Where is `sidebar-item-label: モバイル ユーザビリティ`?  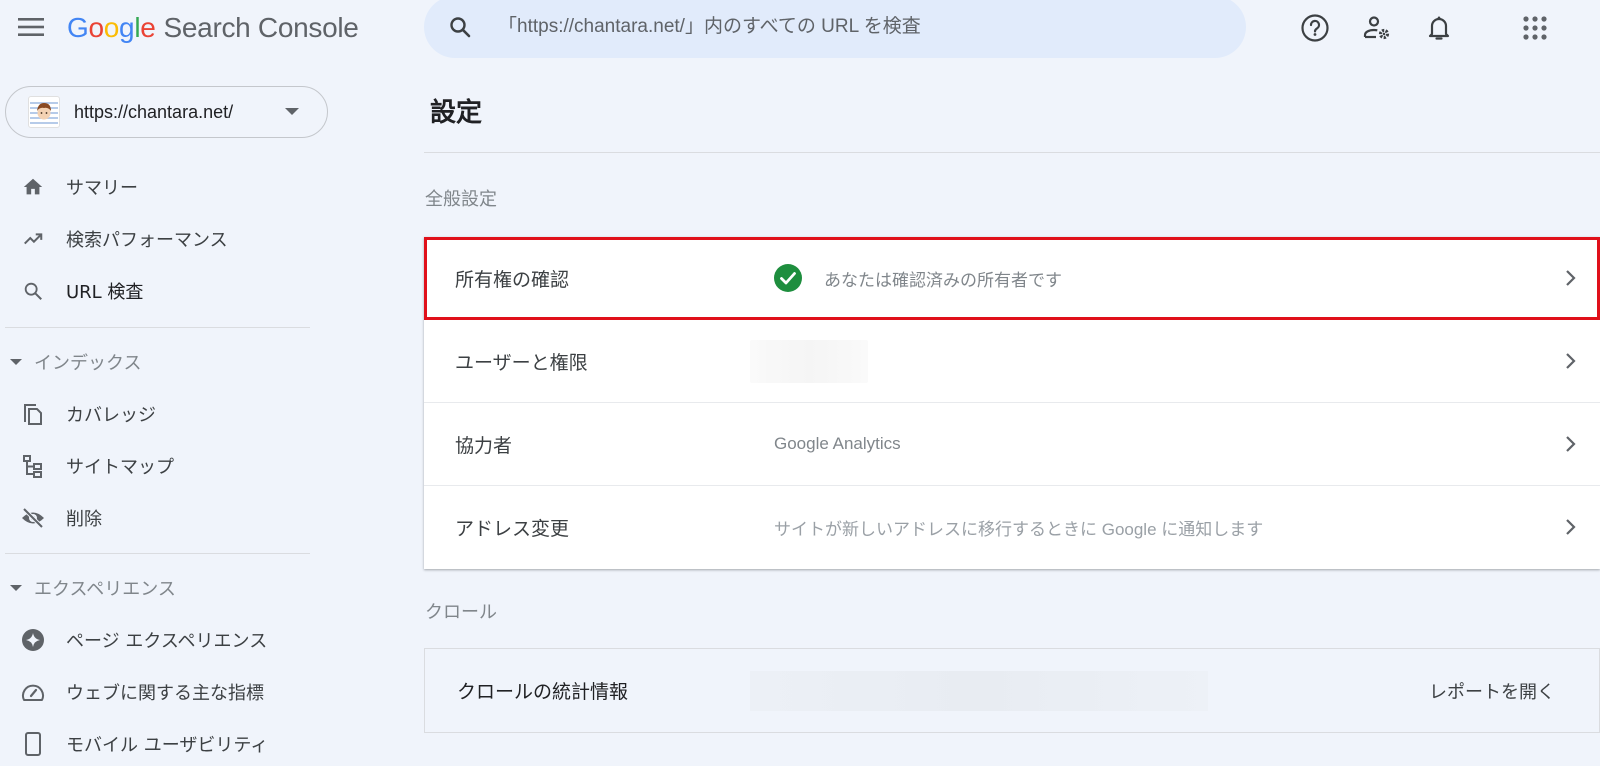
sidebar-item-label: モバイル ユーザビリティ is located at coordinates (167, 745).